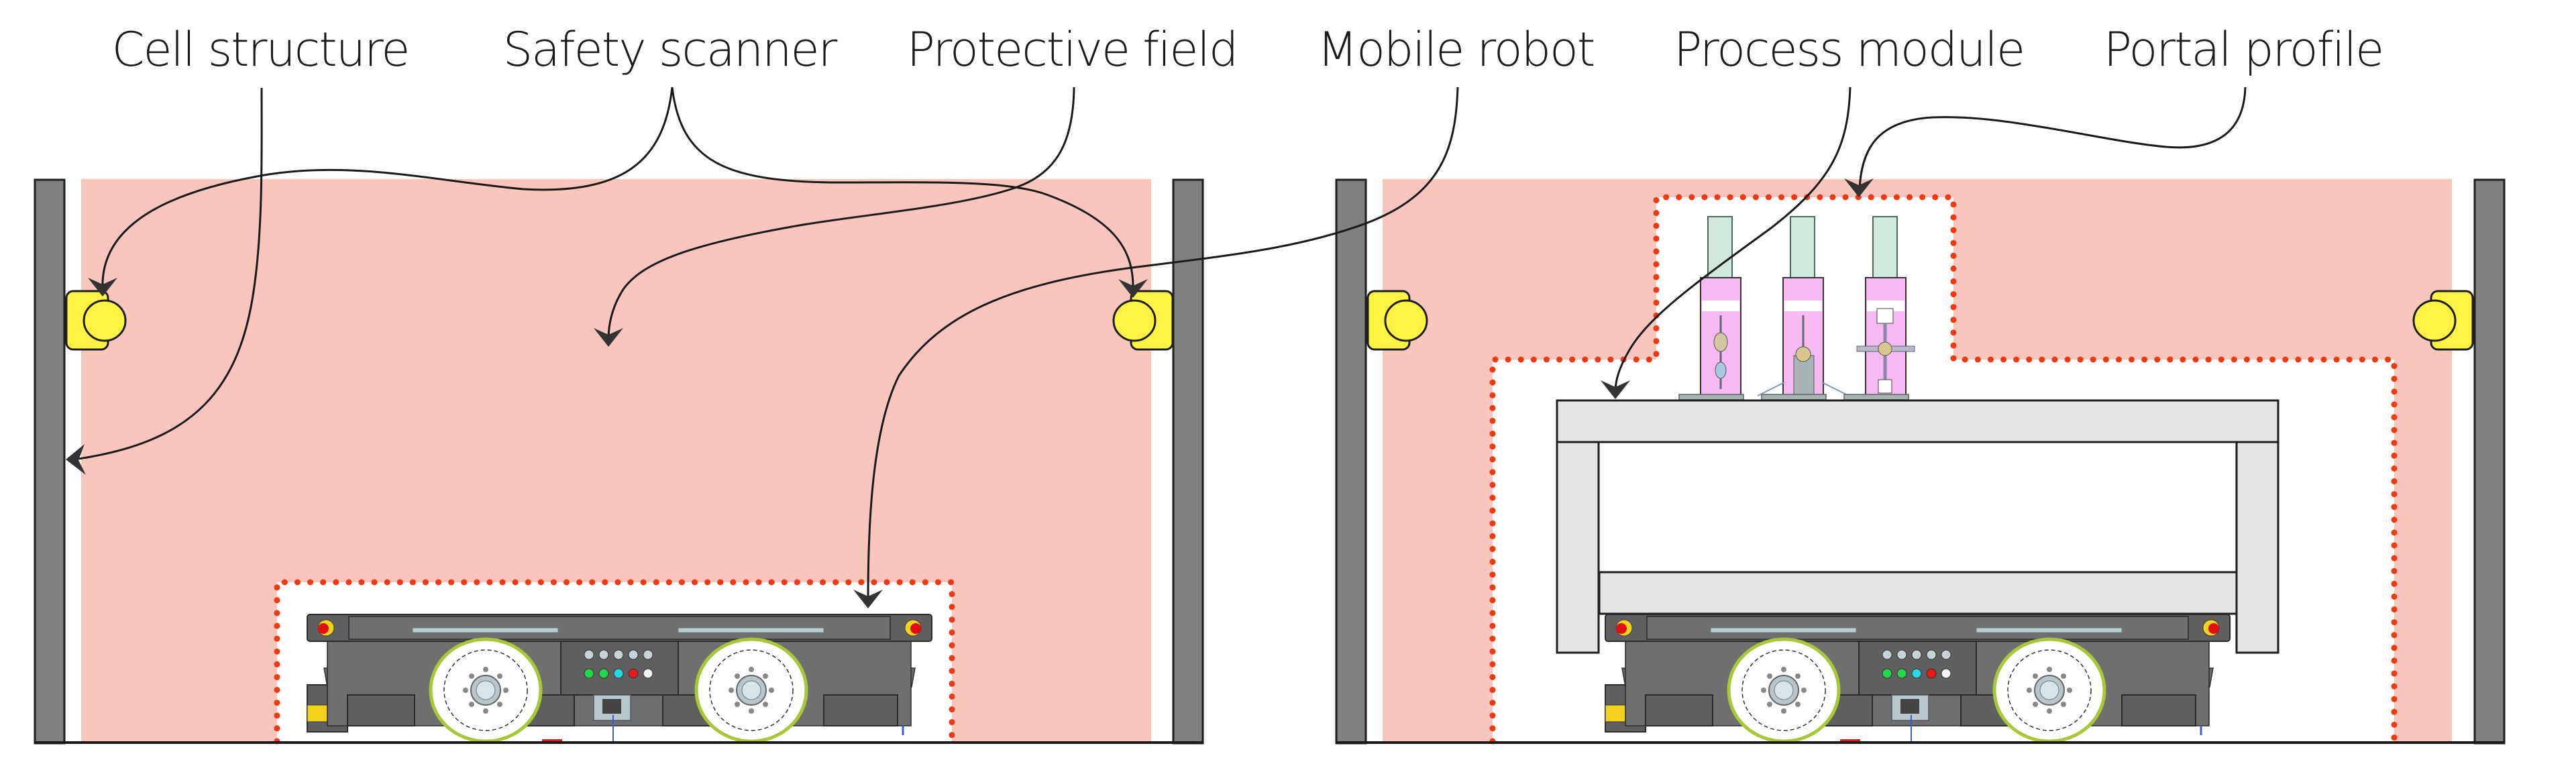 This screenshot has width=2576, height=760. Describe the element at coordinates (260, 49) in the screenshot. I see `label-cell-structure: Cell structure` at that location.